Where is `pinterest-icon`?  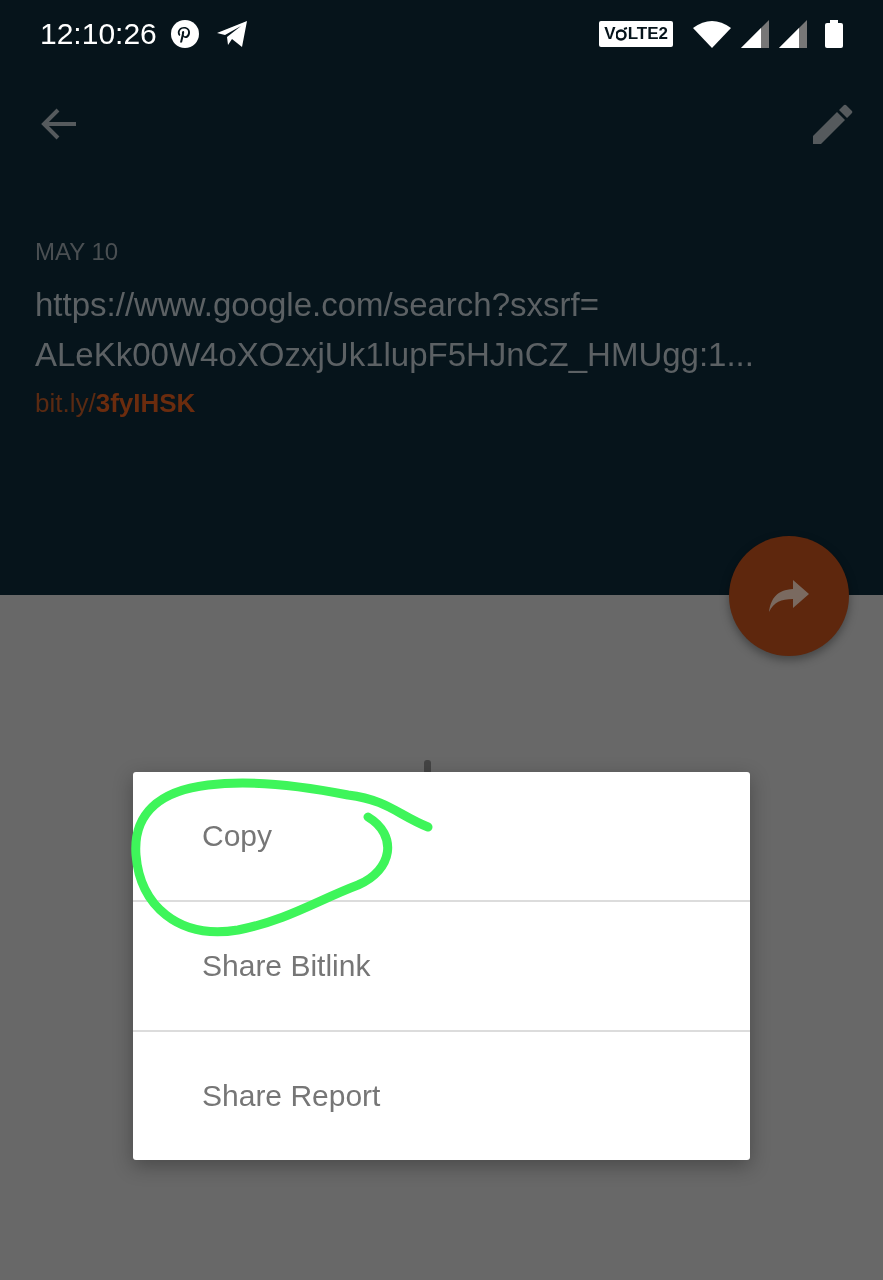
pinterest-icon is located at coordinates (184, 34).